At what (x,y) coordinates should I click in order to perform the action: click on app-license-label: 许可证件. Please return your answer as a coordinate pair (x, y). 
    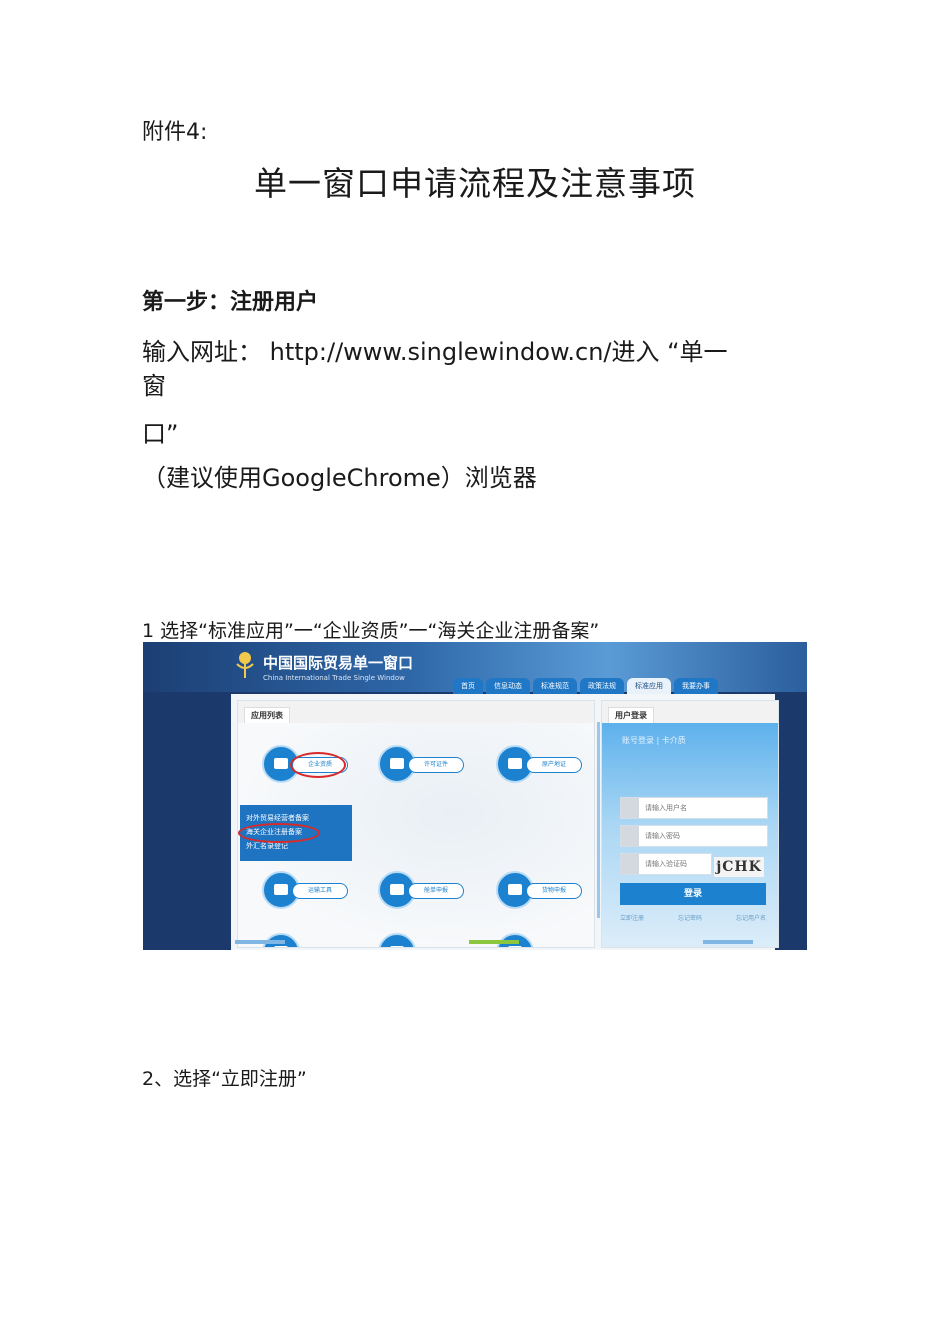
    Looking at the image, I should click on (436, 765).